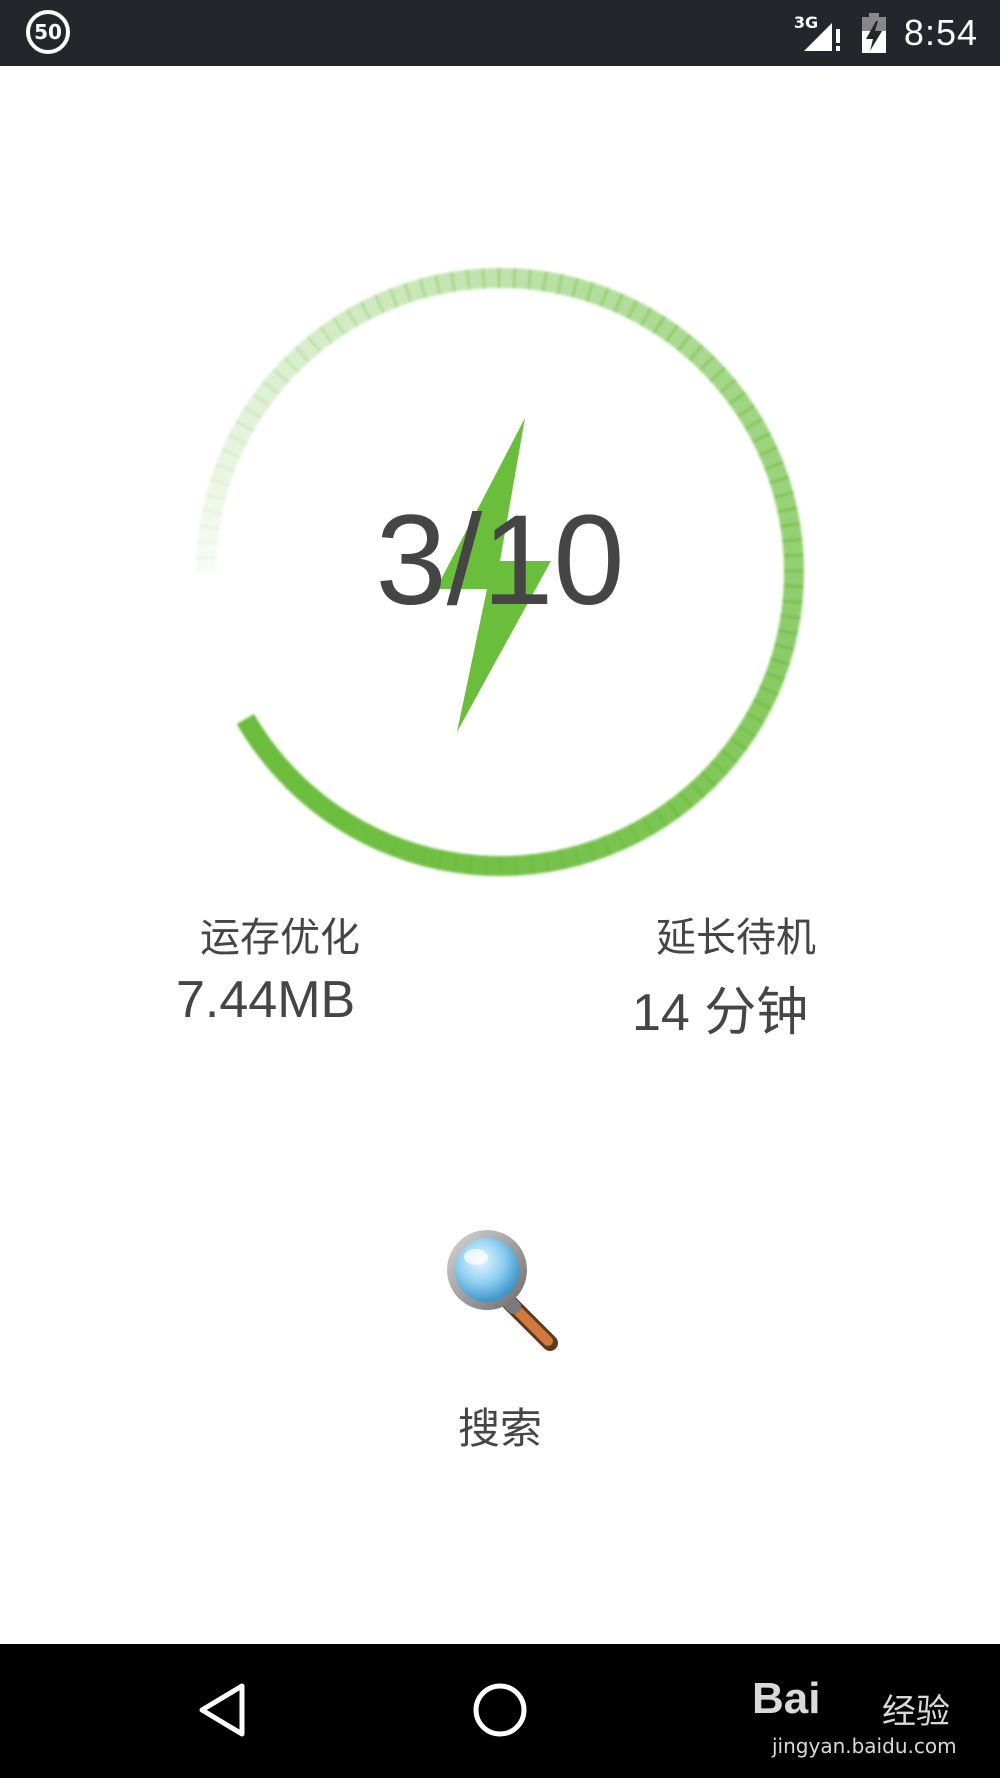 The width and height of the screenshot is (1000, 1778). I want to click on status-right: 3G 8:54, so click(886, 33).